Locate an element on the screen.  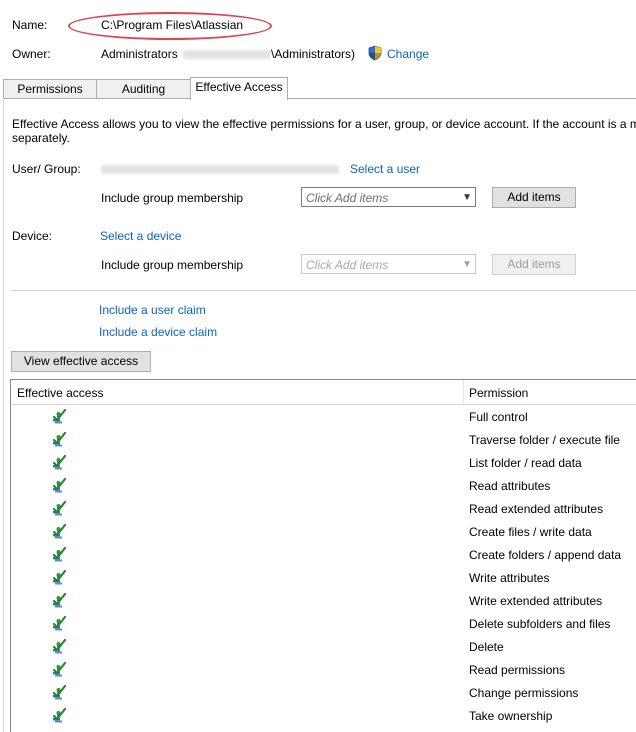
permission-name: Read extended attributes is located at coordinates (536, 509).